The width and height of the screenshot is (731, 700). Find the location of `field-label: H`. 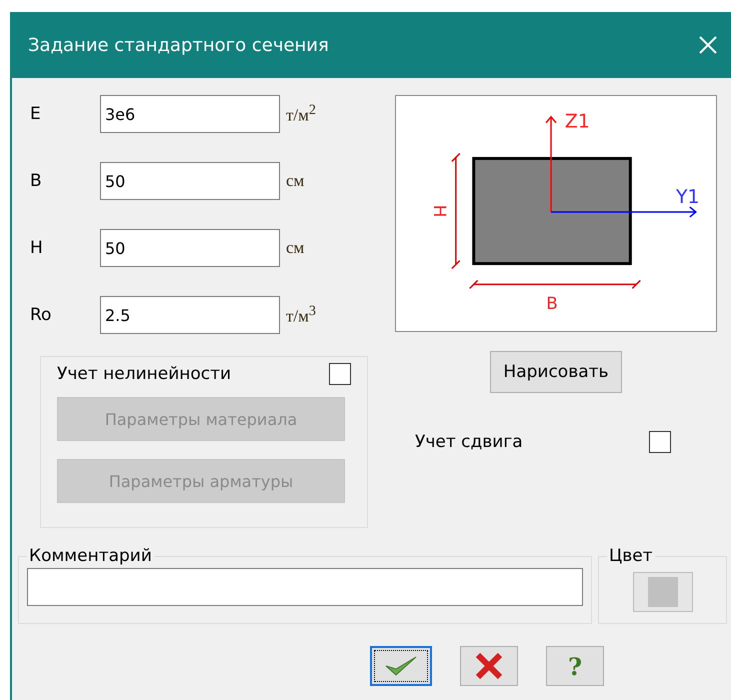

field-label: H is located at coordinates (37, 248).